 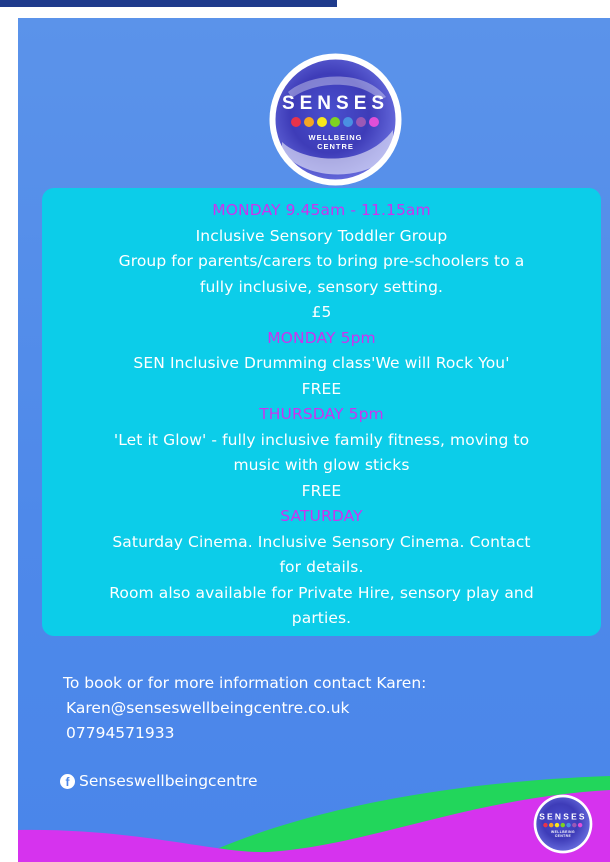 I want to click on schedule-heading: SATURDAY, so click(x=321, y=516).